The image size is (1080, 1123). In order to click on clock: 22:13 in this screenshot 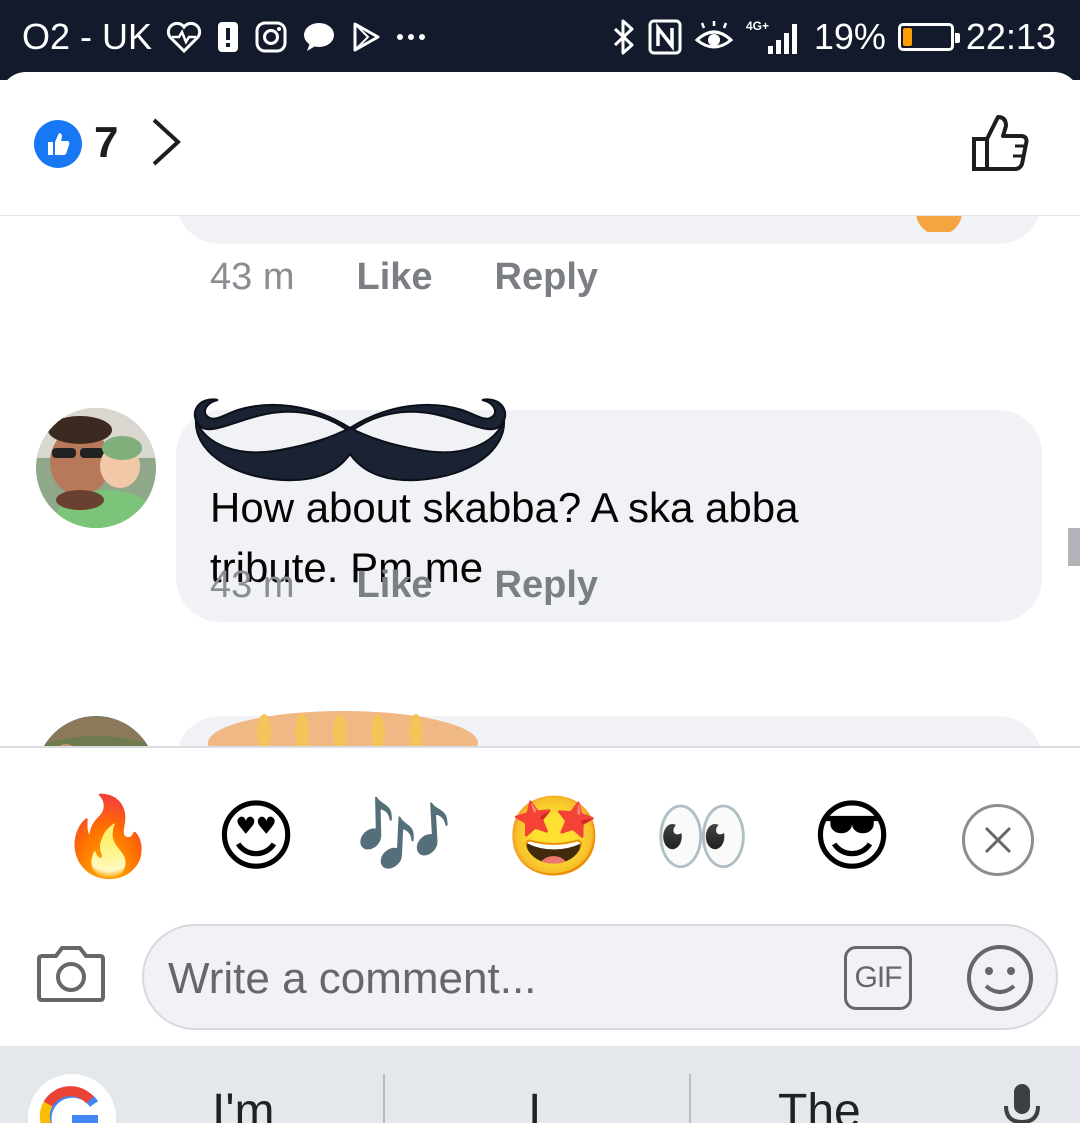, I will do `click(1010, 36)`.